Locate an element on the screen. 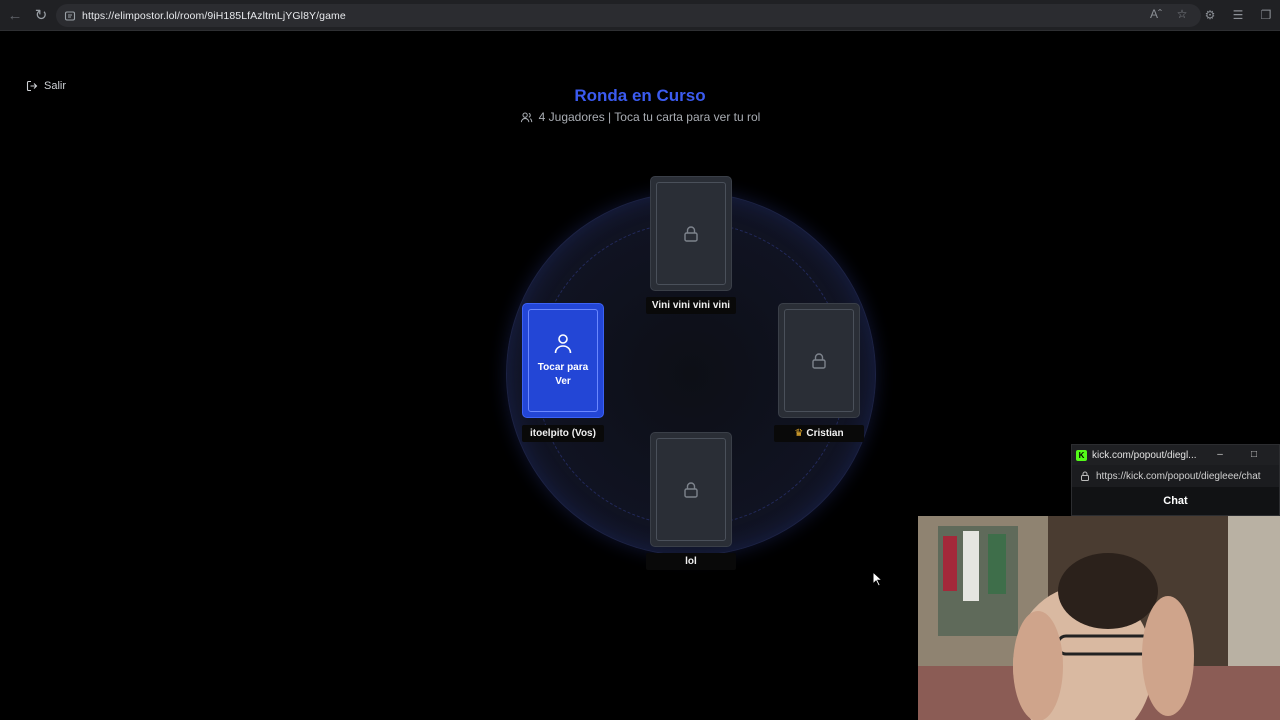 This screenshot has height=720, width=1280. player-name-bottom: lol is located at coordinates (691, 561).